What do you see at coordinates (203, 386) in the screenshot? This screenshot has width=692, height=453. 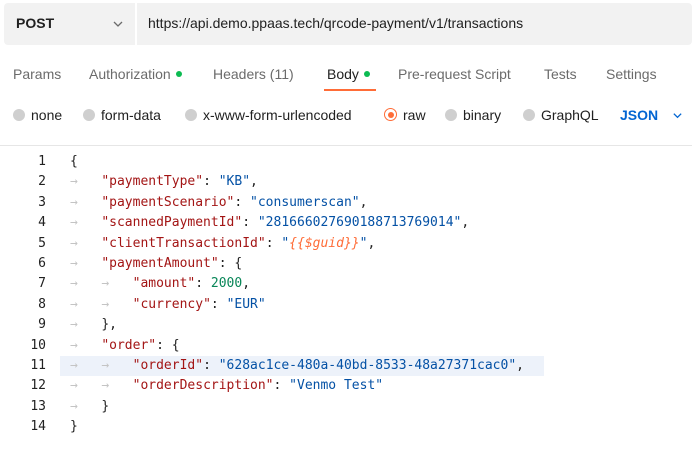 I see `code-token: "orderDescription"` at bounding box center [203, 386].